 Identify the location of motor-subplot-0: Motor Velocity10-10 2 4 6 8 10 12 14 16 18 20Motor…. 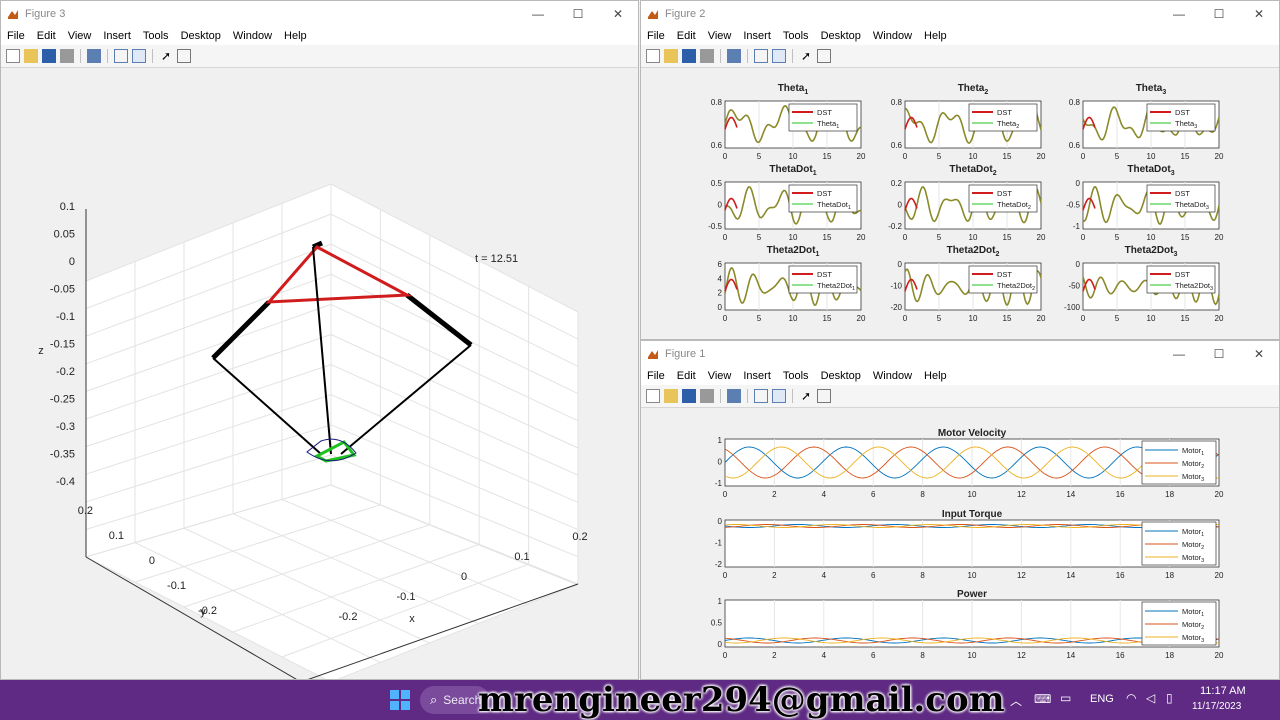
(969, 463).